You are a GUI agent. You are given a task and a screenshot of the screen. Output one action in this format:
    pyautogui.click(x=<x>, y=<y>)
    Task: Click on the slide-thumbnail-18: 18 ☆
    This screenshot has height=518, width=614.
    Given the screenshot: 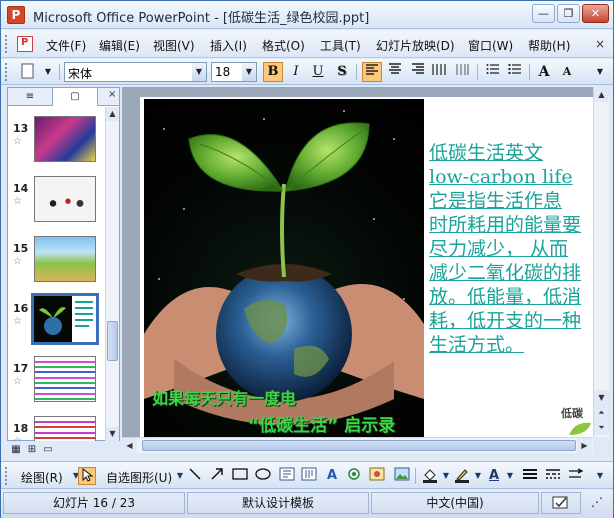 What is the action you would take?
    pyautogui.click(x=56, y=427)
    